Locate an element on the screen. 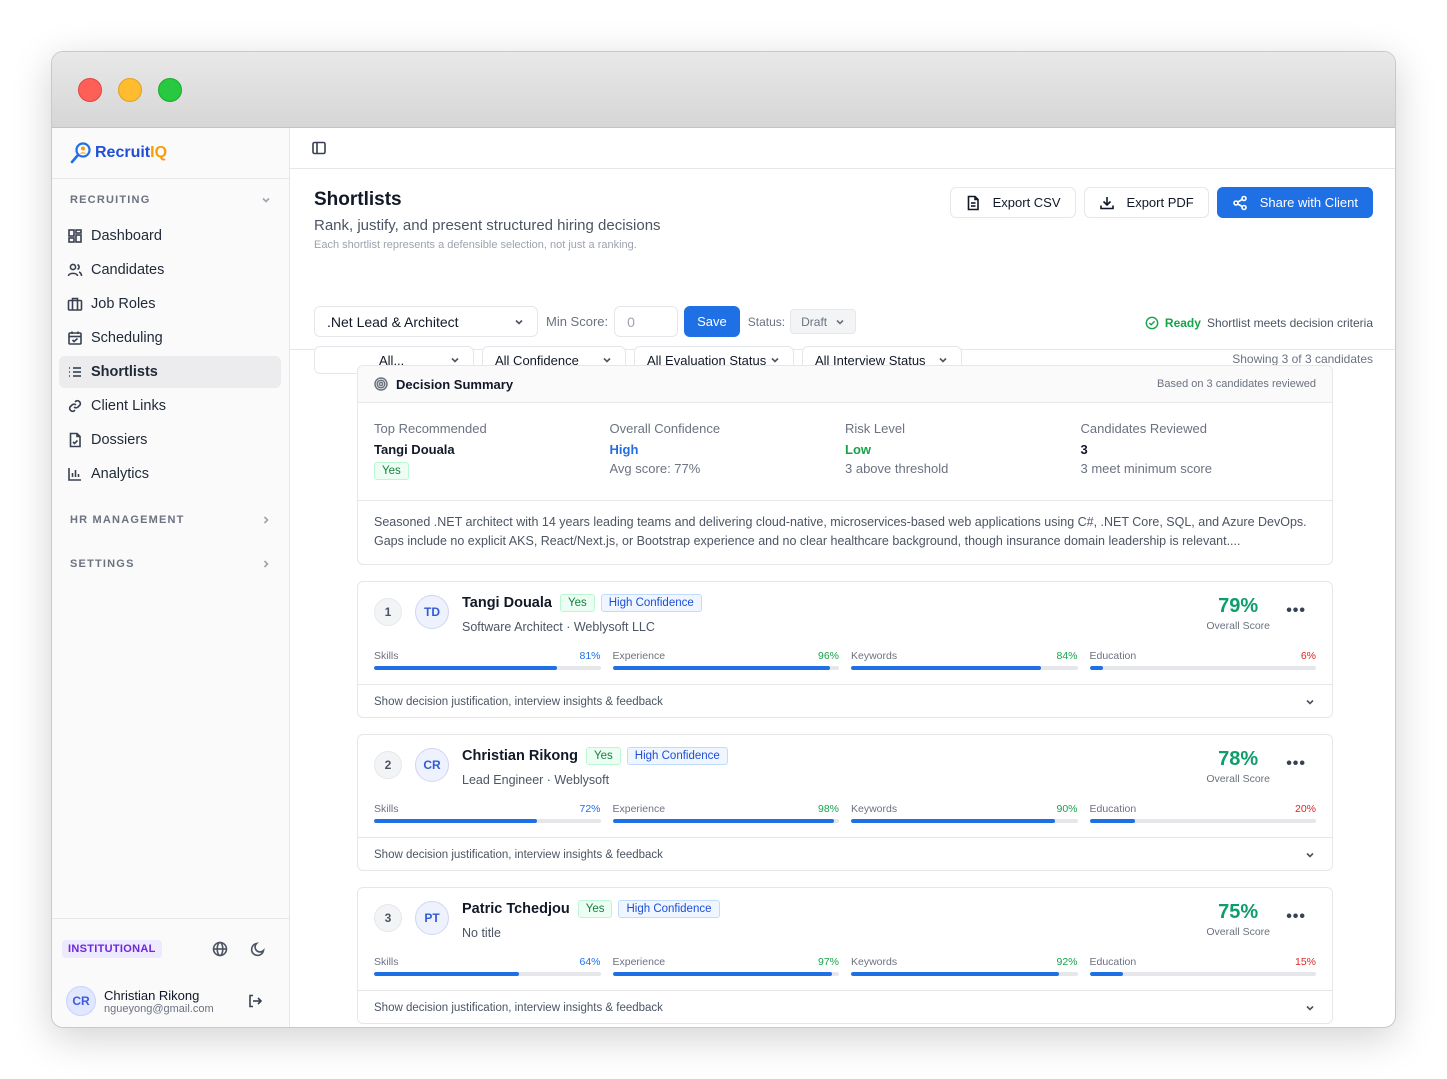  download-icon is located at coordinates (1106, 202).